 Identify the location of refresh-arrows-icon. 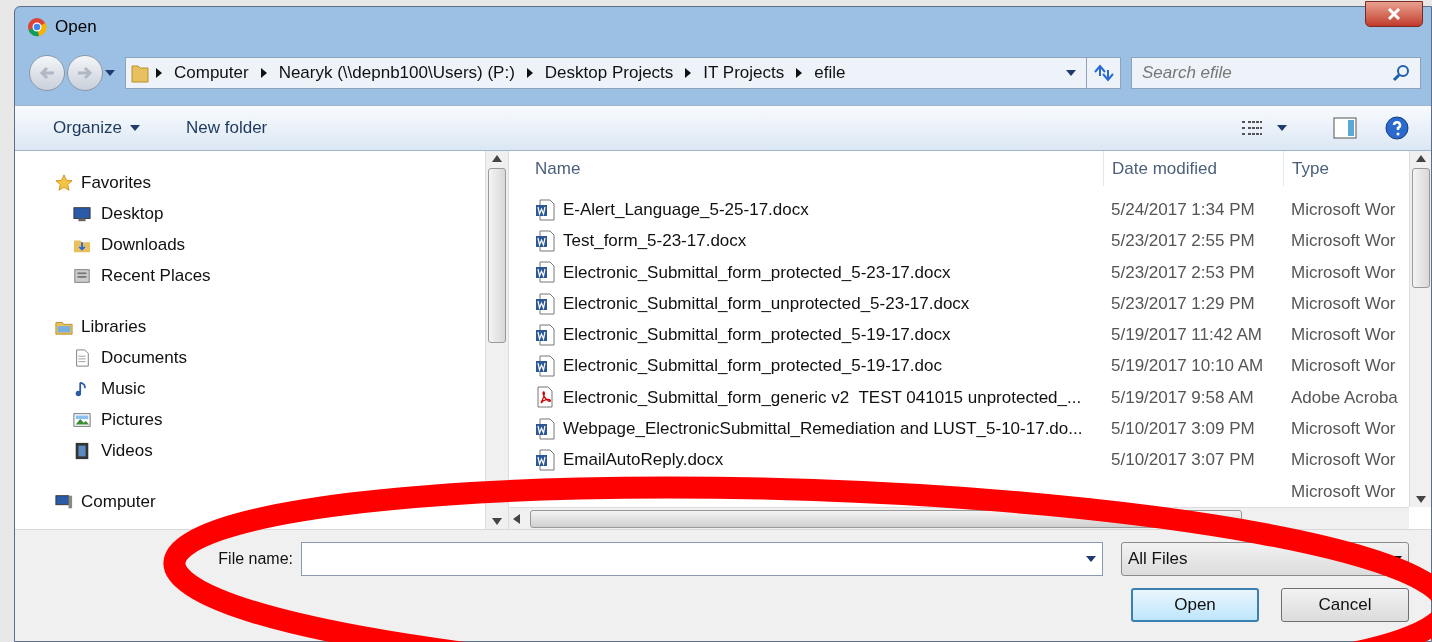
(1103, 73).